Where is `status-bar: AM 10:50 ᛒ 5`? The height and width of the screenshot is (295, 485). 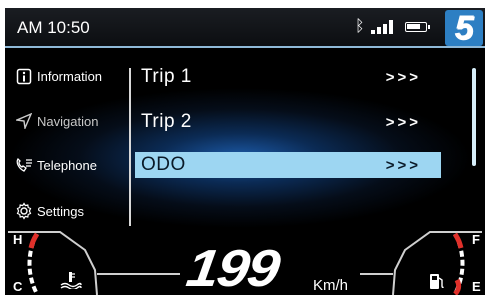 status-bar: AM 10:50 ᛒ 5 is located at coordinates (245, 28).